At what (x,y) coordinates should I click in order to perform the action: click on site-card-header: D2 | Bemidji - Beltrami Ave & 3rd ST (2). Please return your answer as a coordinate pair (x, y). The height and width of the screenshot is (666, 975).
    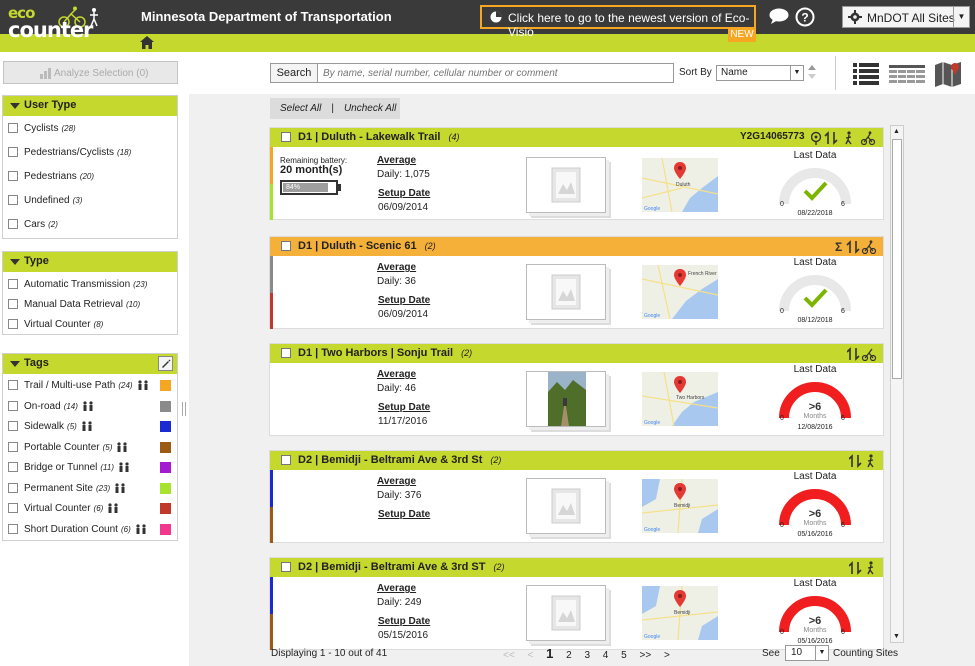
    Looking at the image, I should click on (576, 567).